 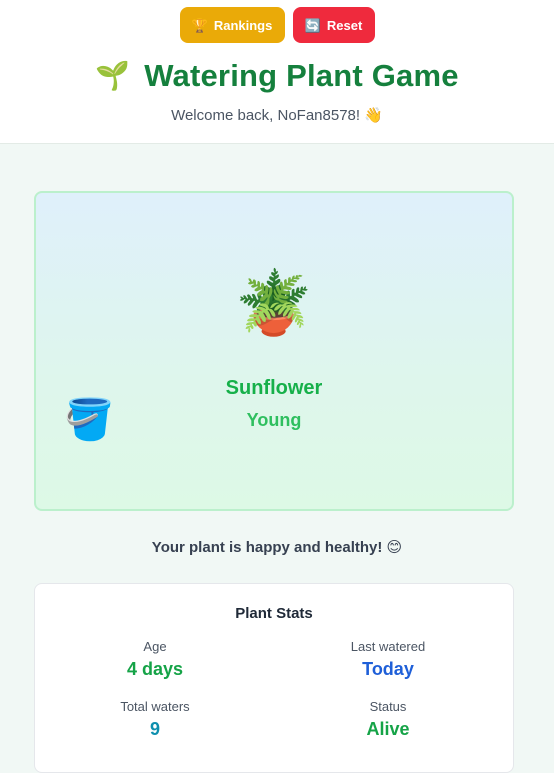 I want to click on stat-total-waters: Total waters 9, so click(x=155, y=719).